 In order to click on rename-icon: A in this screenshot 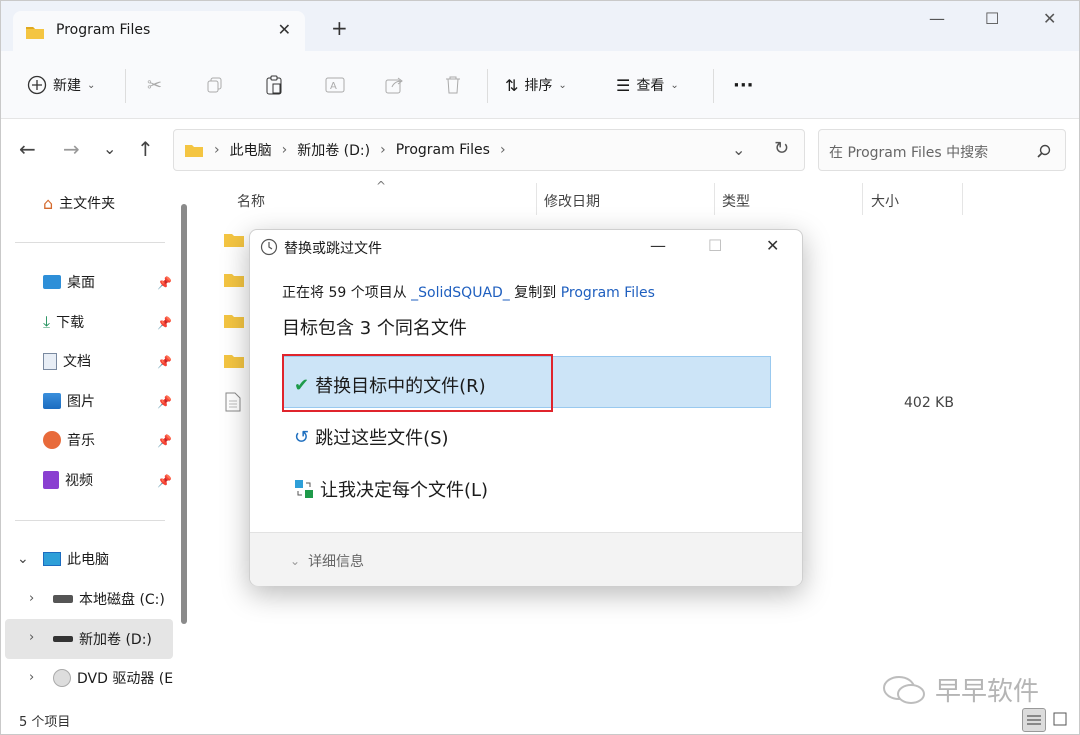, I will do `click(335, 85)`.